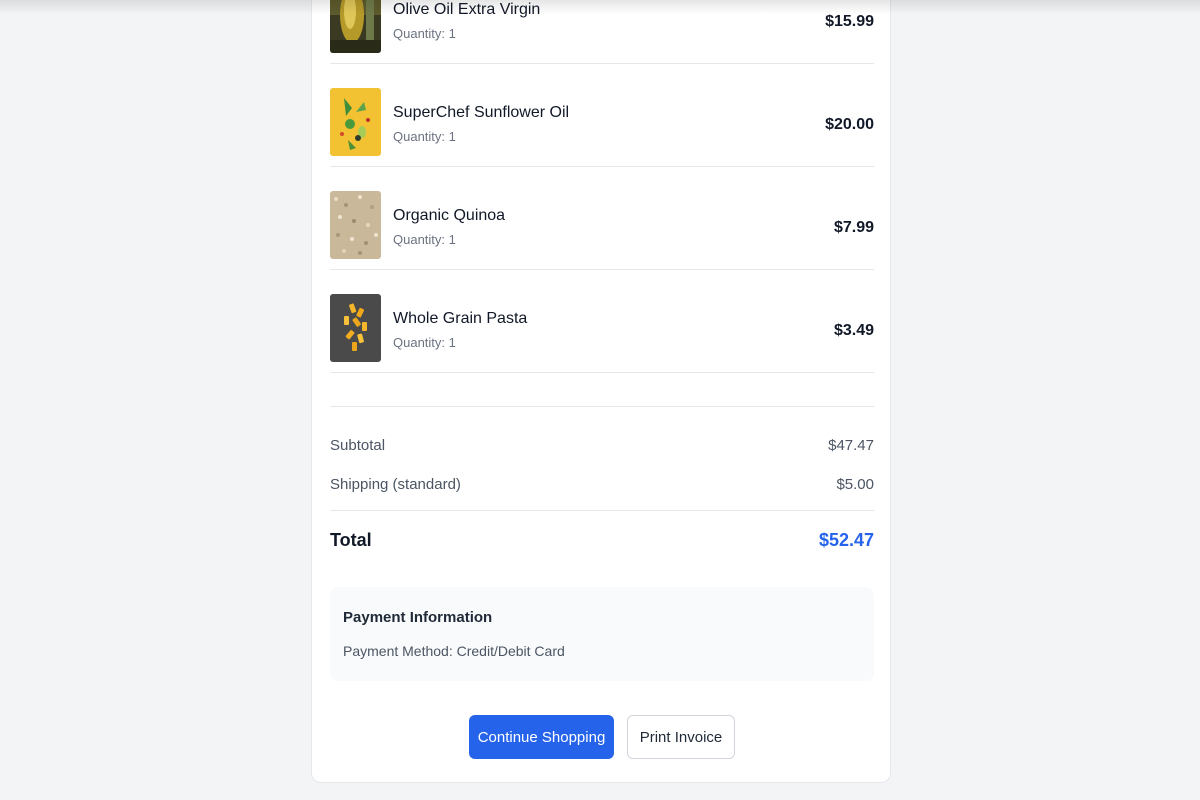 The image size is (1200, 800). I want to click on subtotal-label: Subtotal, so click(358, 445).